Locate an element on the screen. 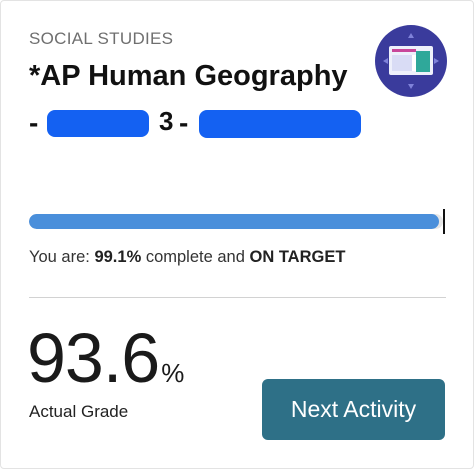  divider is located at coordinates (237, 297).